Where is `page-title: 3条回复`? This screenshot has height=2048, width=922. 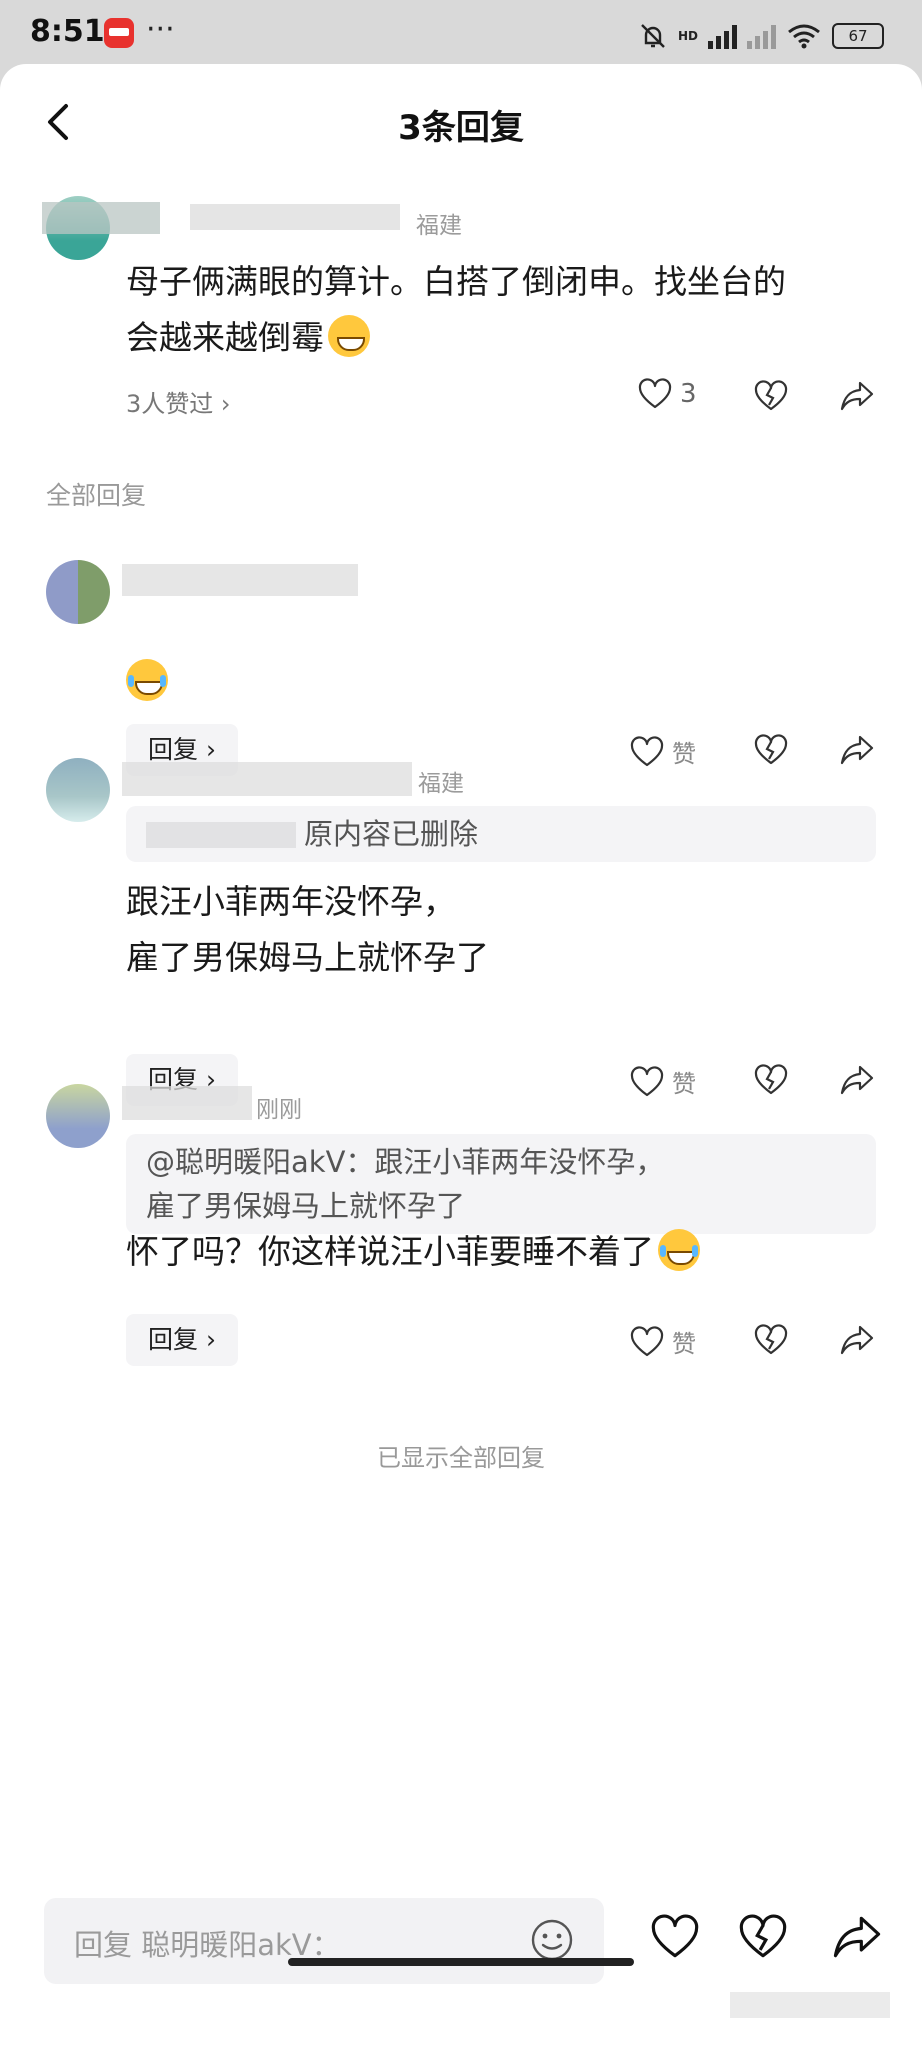 page-title: 3条回复 is located at coordinates (461, 128).